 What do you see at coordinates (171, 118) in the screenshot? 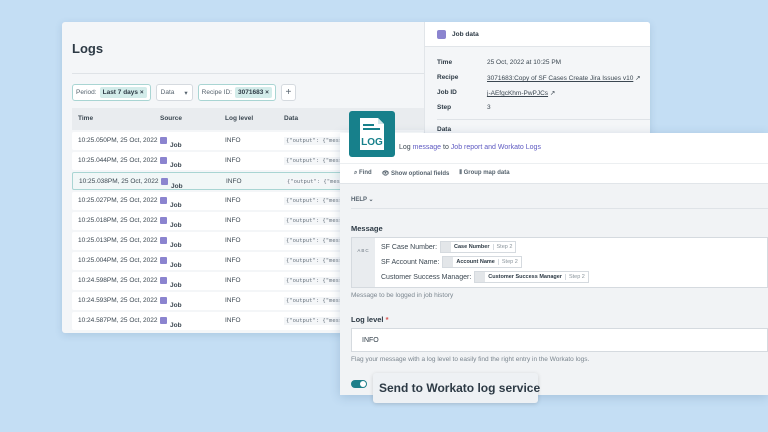
I see `col-source: Source` at bounding box center [171, 118].